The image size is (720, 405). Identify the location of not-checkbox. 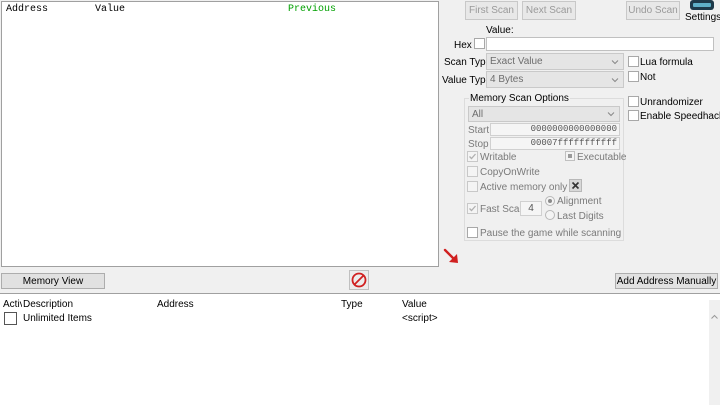
(633, 76).